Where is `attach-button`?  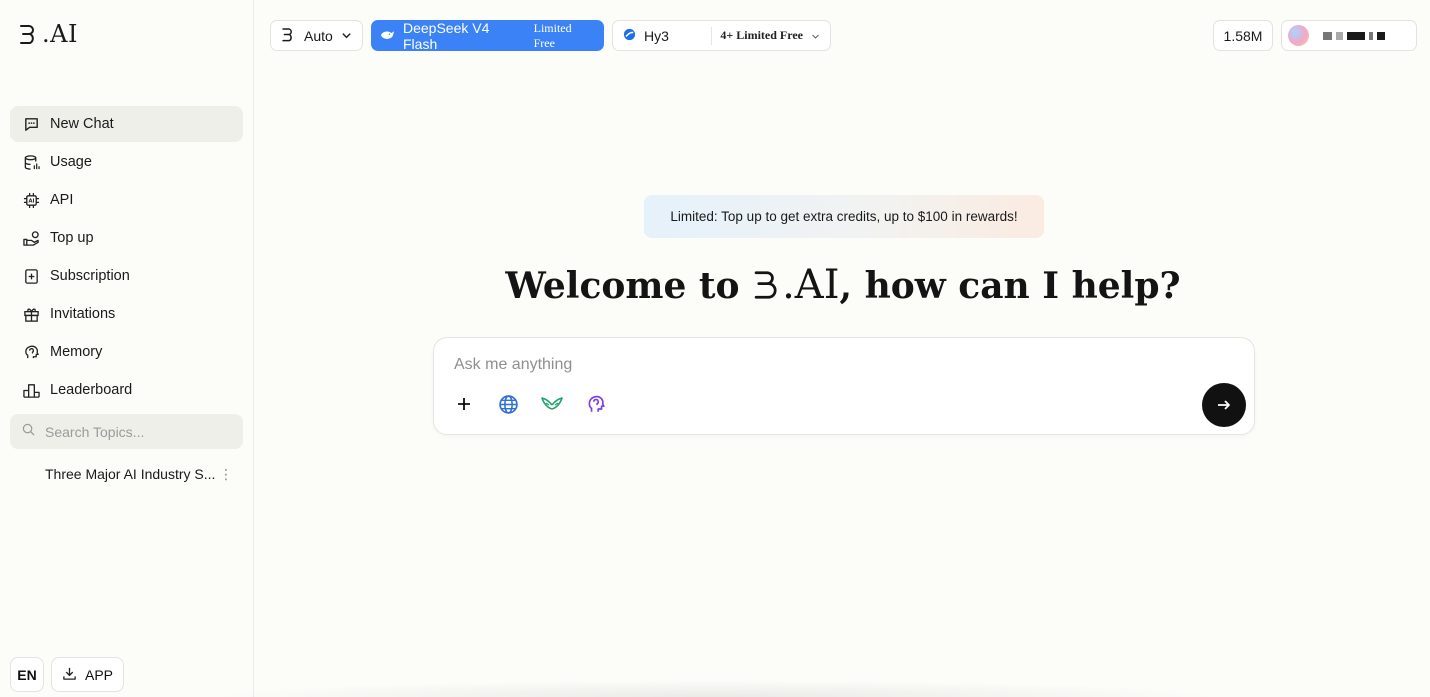
attach-button is located at coordinates (464, 404).